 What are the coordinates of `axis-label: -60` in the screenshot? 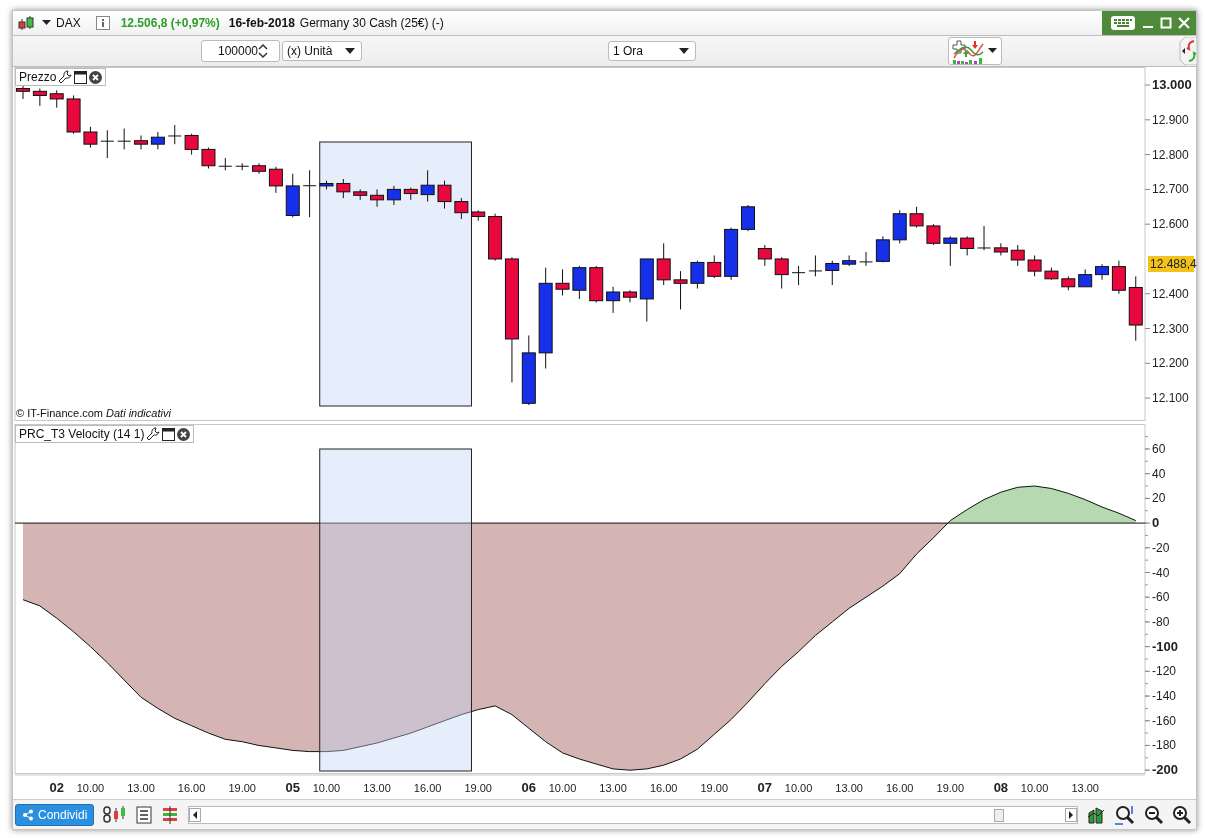 It's located at (1157, 597).